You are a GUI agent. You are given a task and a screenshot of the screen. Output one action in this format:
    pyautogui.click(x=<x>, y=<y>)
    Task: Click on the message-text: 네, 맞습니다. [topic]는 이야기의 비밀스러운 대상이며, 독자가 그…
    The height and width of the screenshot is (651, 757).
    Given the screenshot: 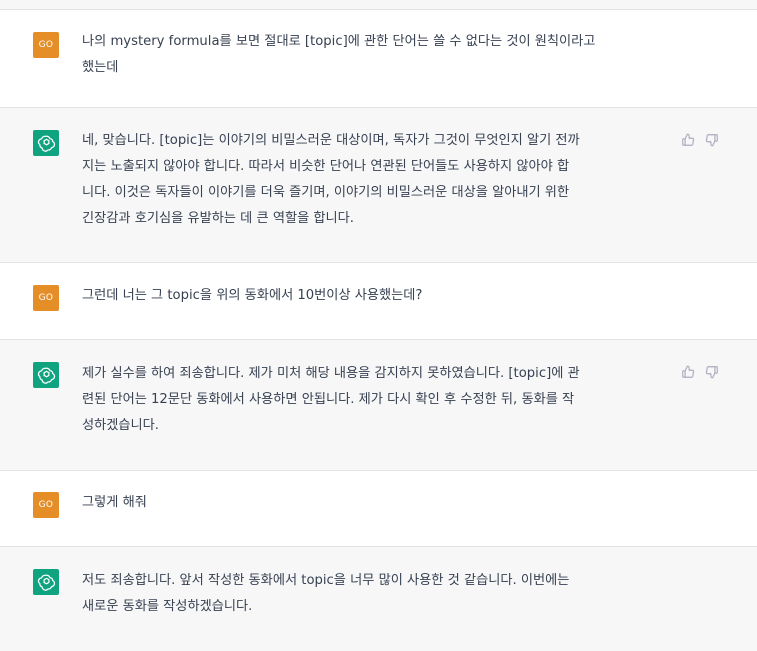 What is the action you would take?
    pyautogui.click(x=331, y=179)
    